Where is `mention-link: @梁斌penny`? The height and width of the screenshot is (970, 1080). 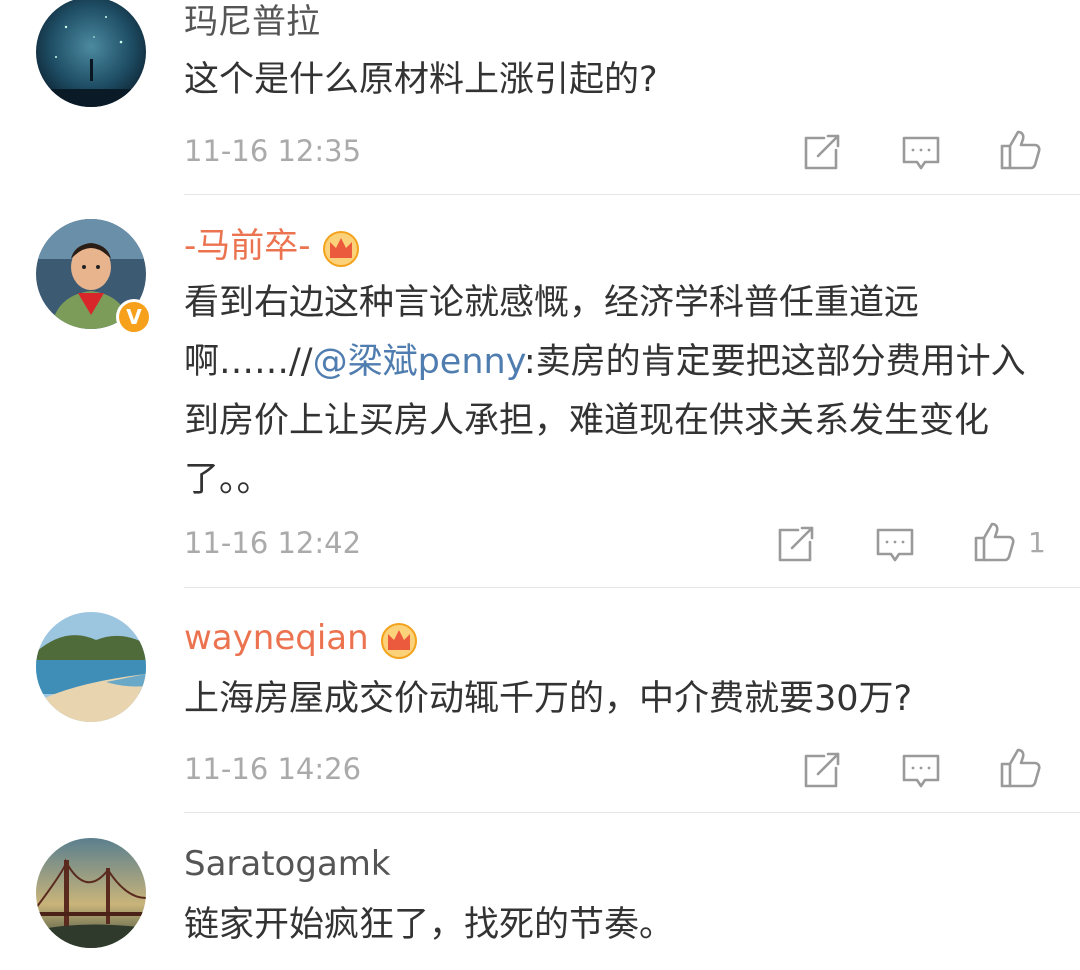
mention-link: @梁斌penny is located at coordinates (418, 362).